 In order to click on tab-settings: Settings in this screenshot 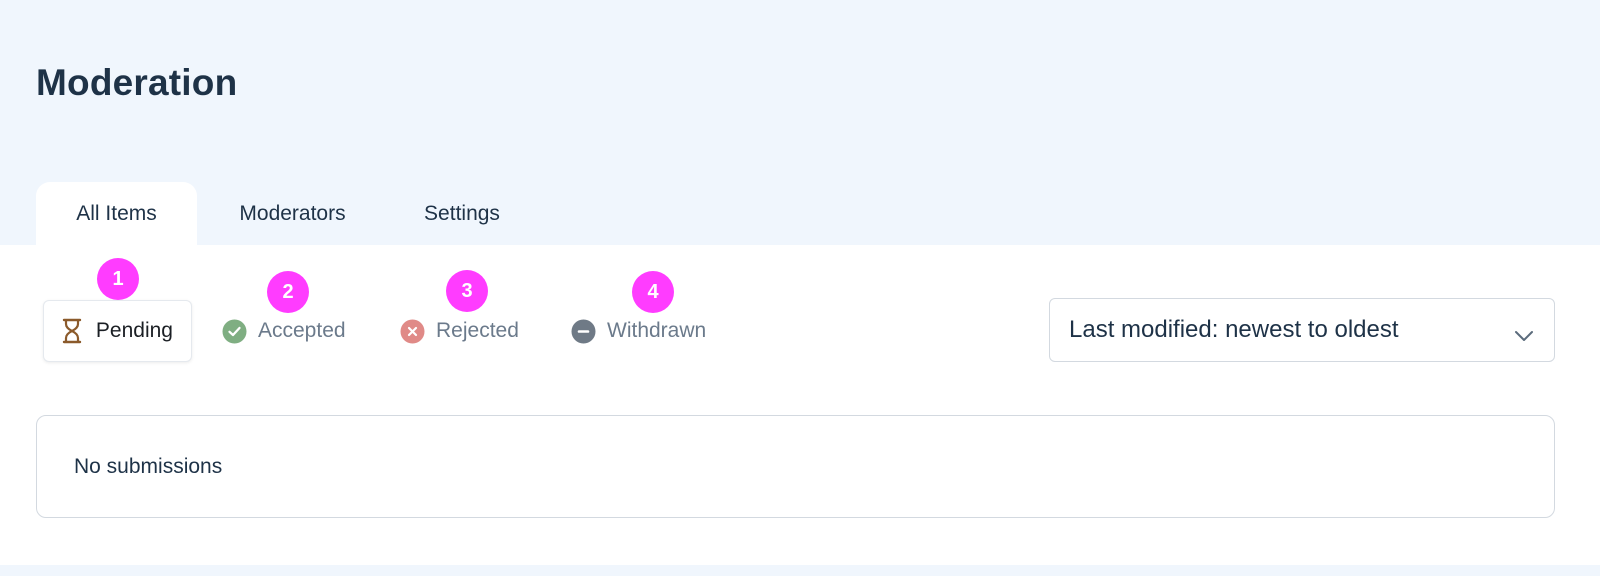, I will do `click(462, 213)`.